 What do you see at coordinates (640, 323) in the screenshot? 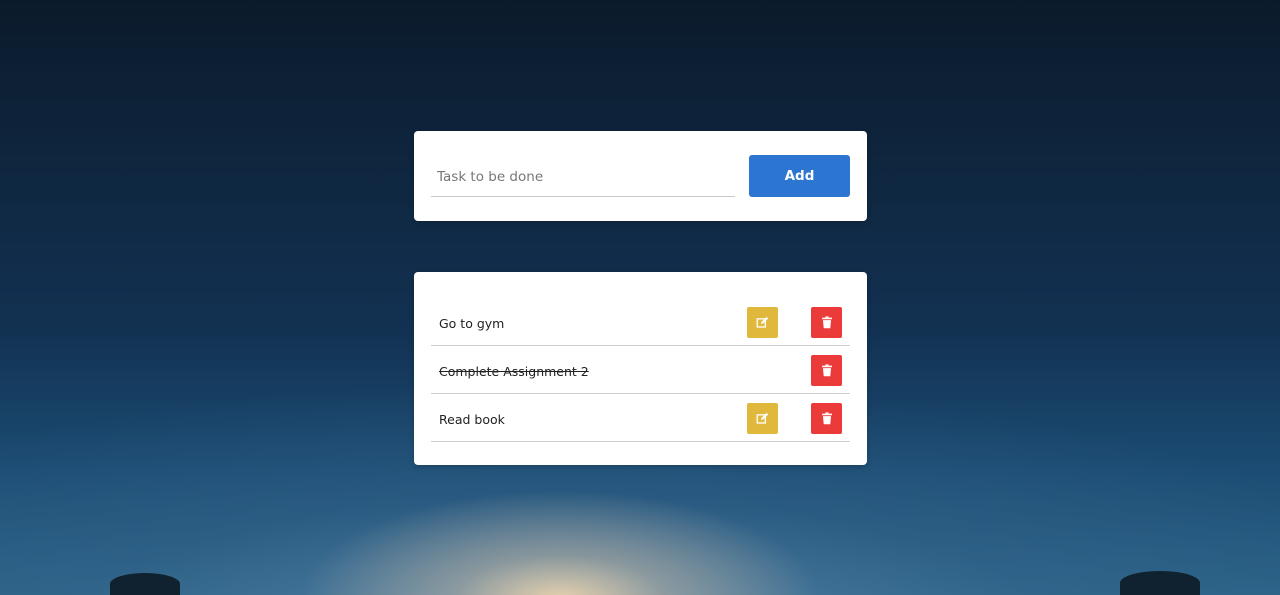
I see `task-row: Go to gym` at bounding box center [640, 323].